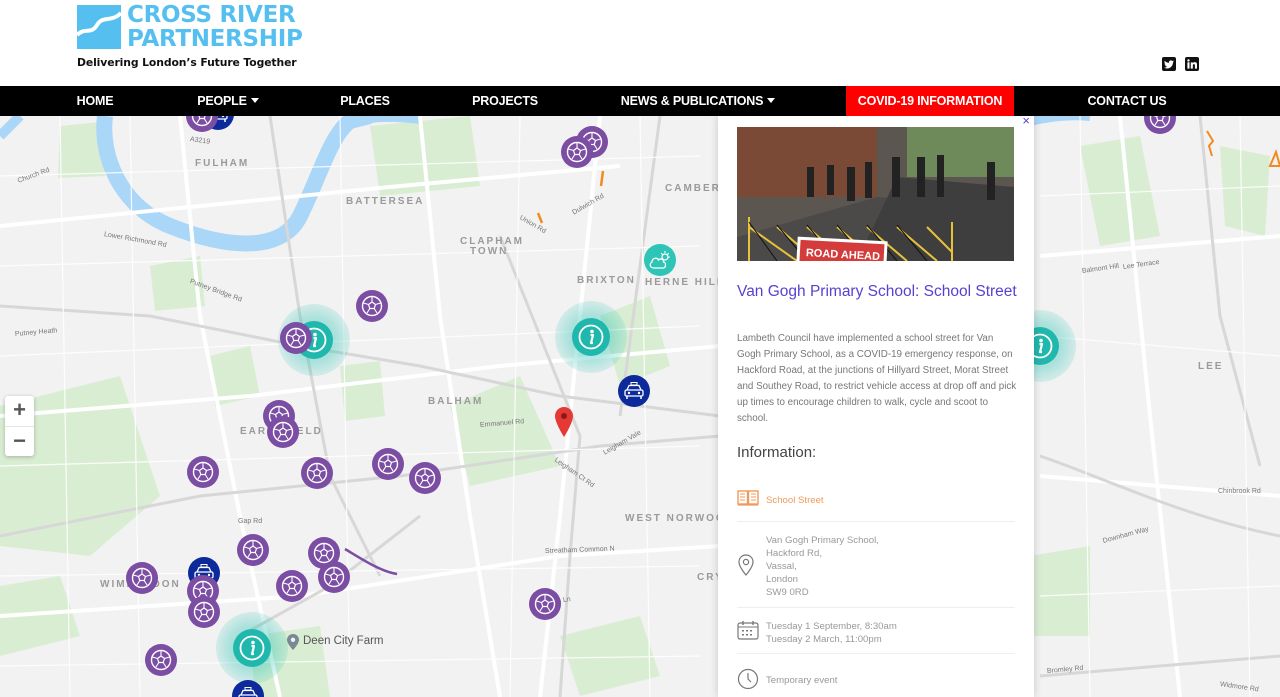 The height and width of the screenshot is (697, 1280). What do you see at coordinates (795, 500) in the screenshot?
I see `category-link: School Street` at bounding box center [795, 500].